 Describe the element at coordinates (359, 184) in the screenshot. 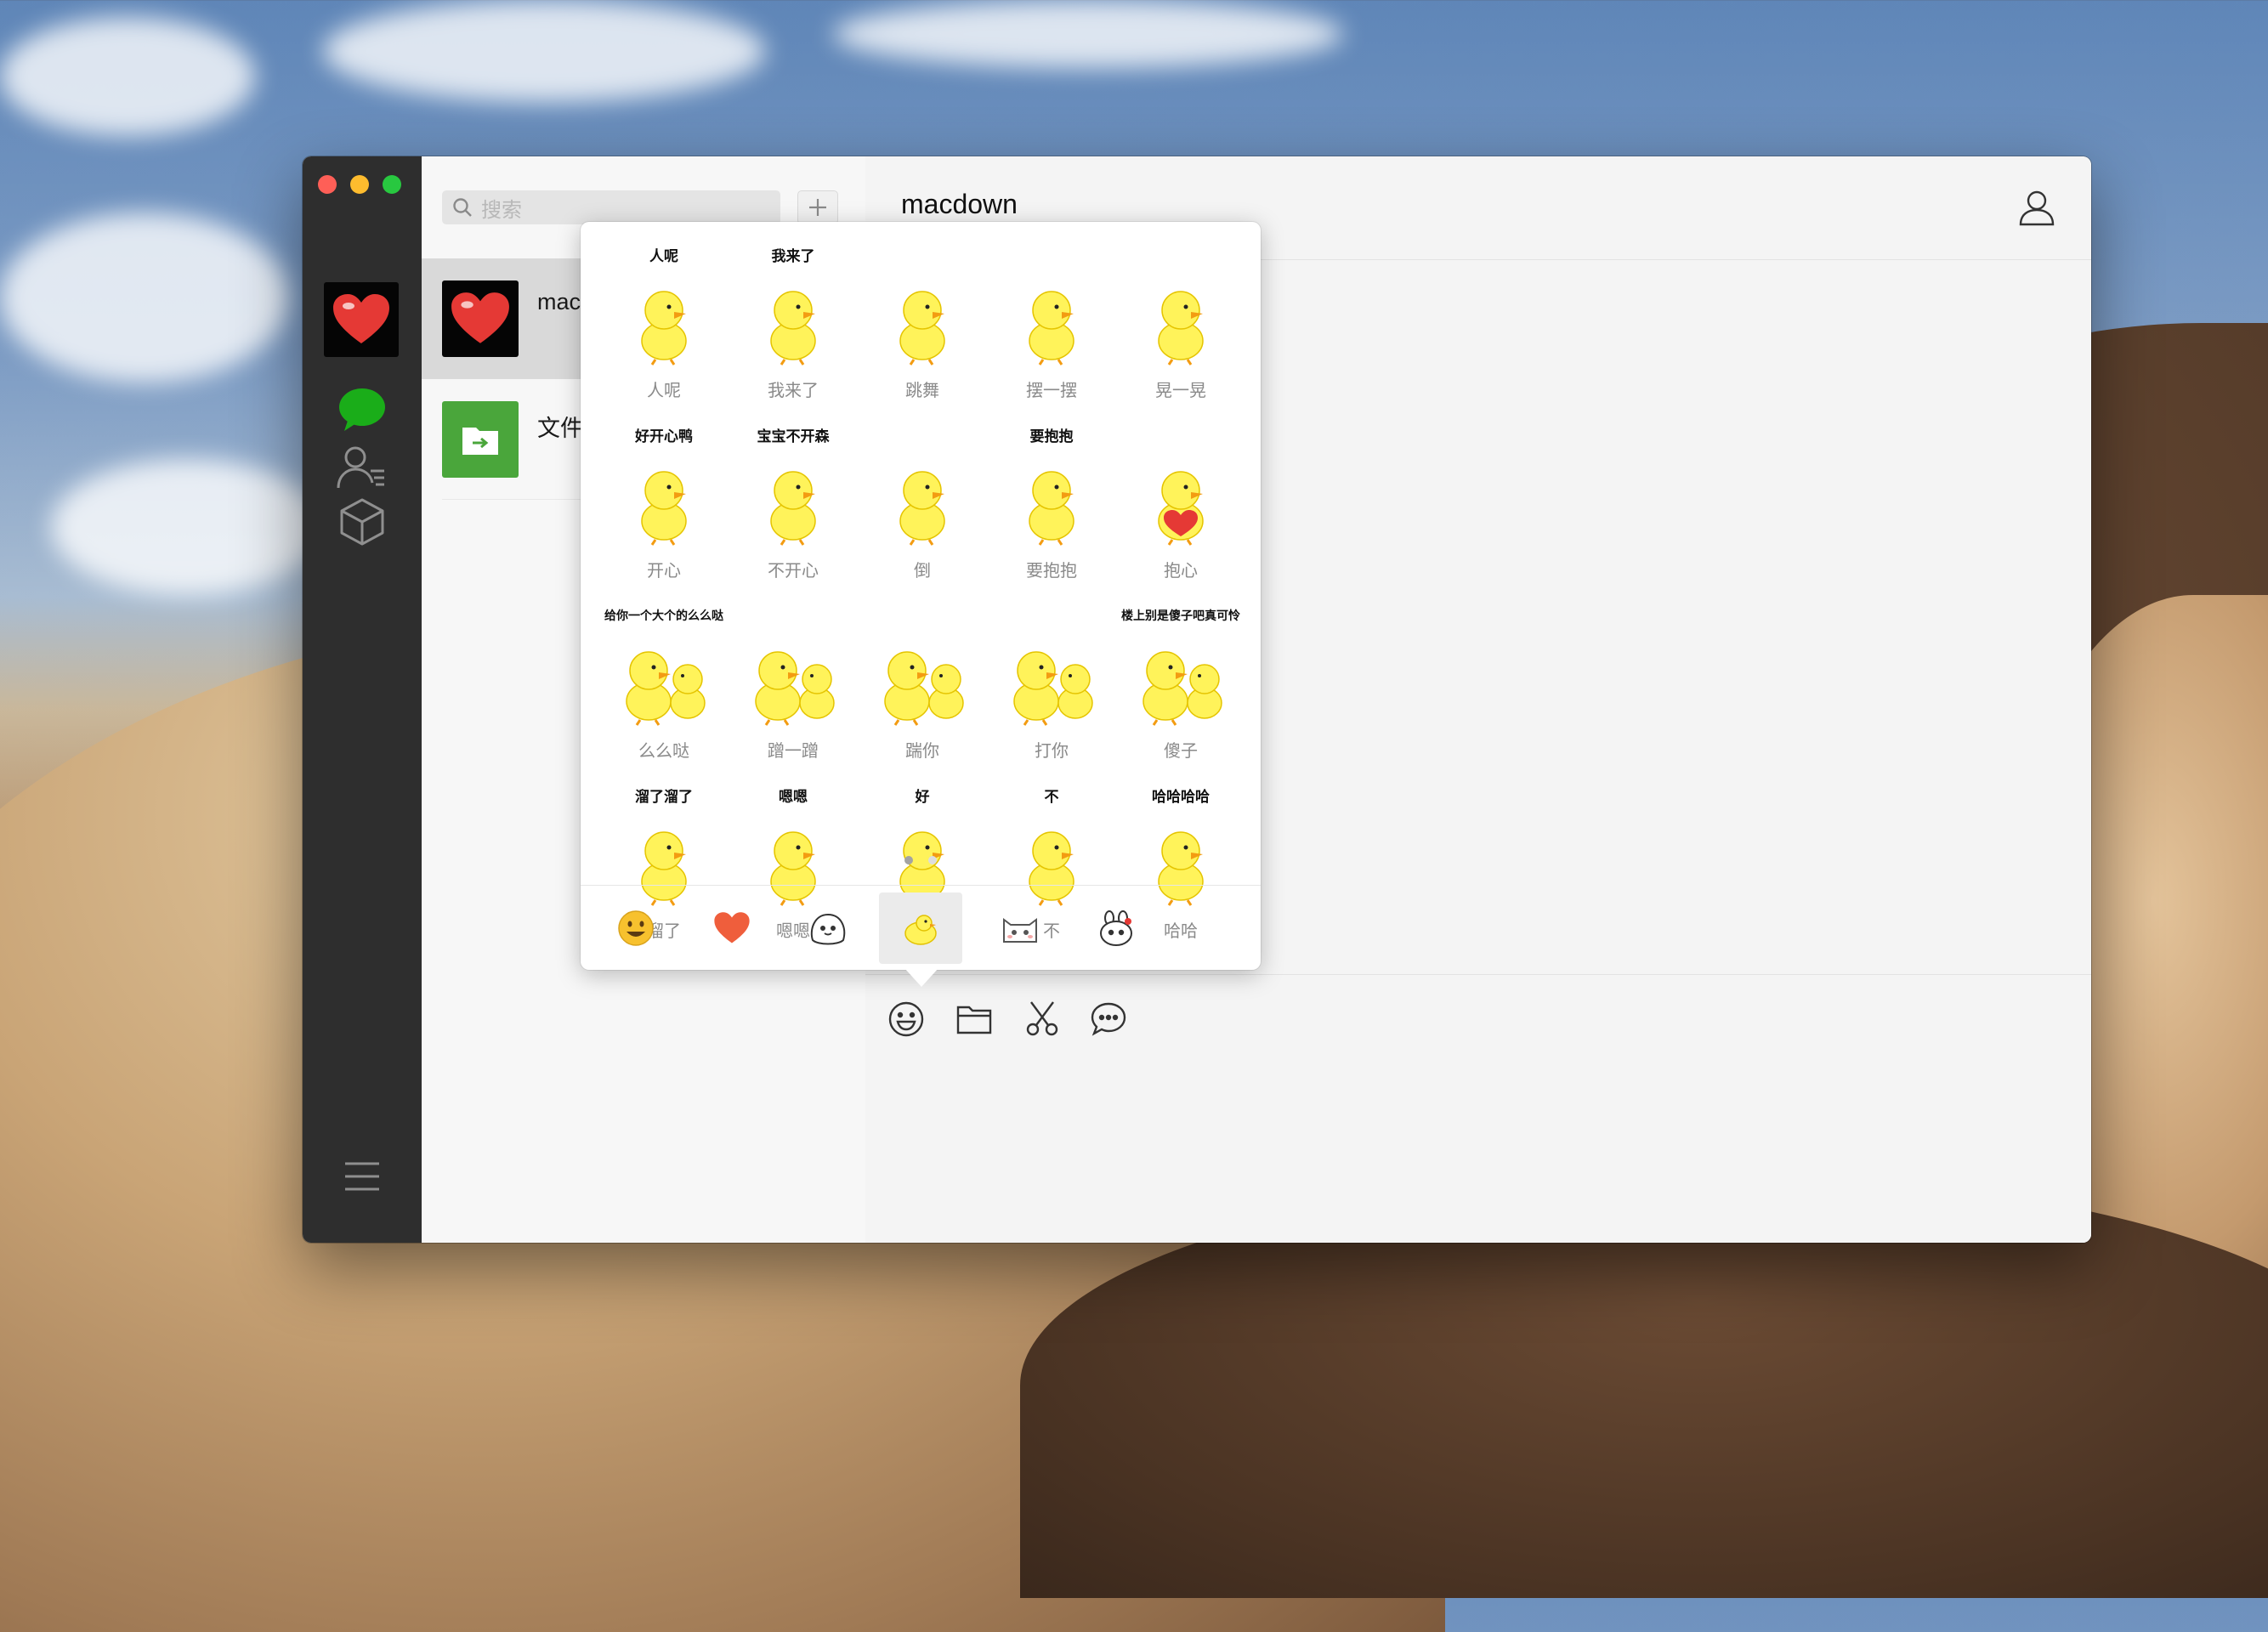

I see `minimize-window-button` at that location.